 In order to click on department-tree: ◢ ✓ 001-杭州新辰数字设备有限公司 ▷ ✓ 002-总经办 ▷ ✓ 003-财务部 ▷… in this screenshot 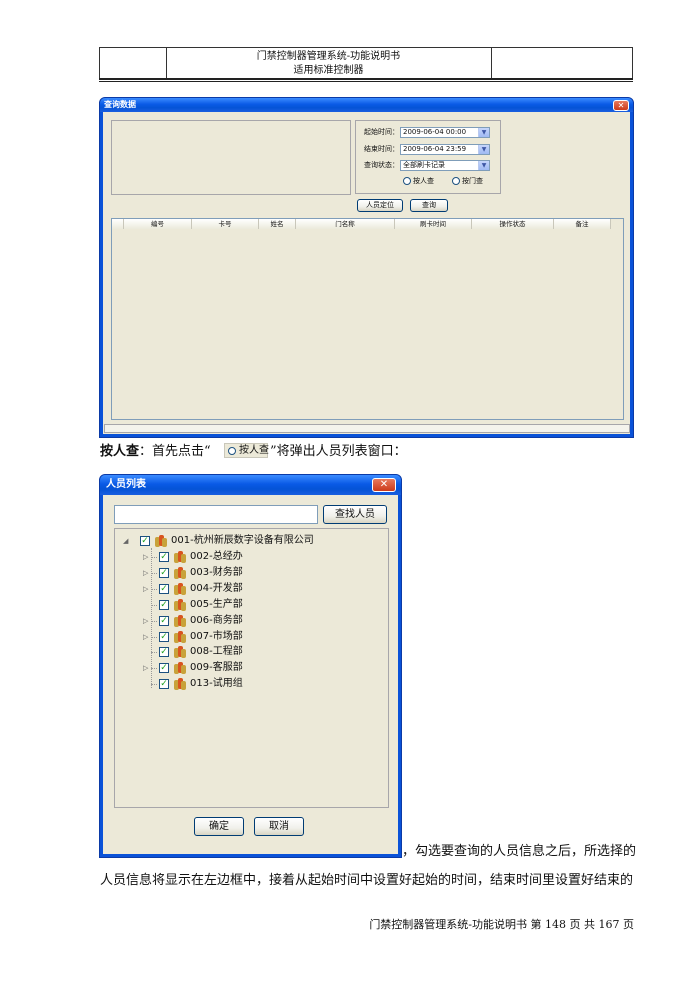, I will do `click(251, 668)`.